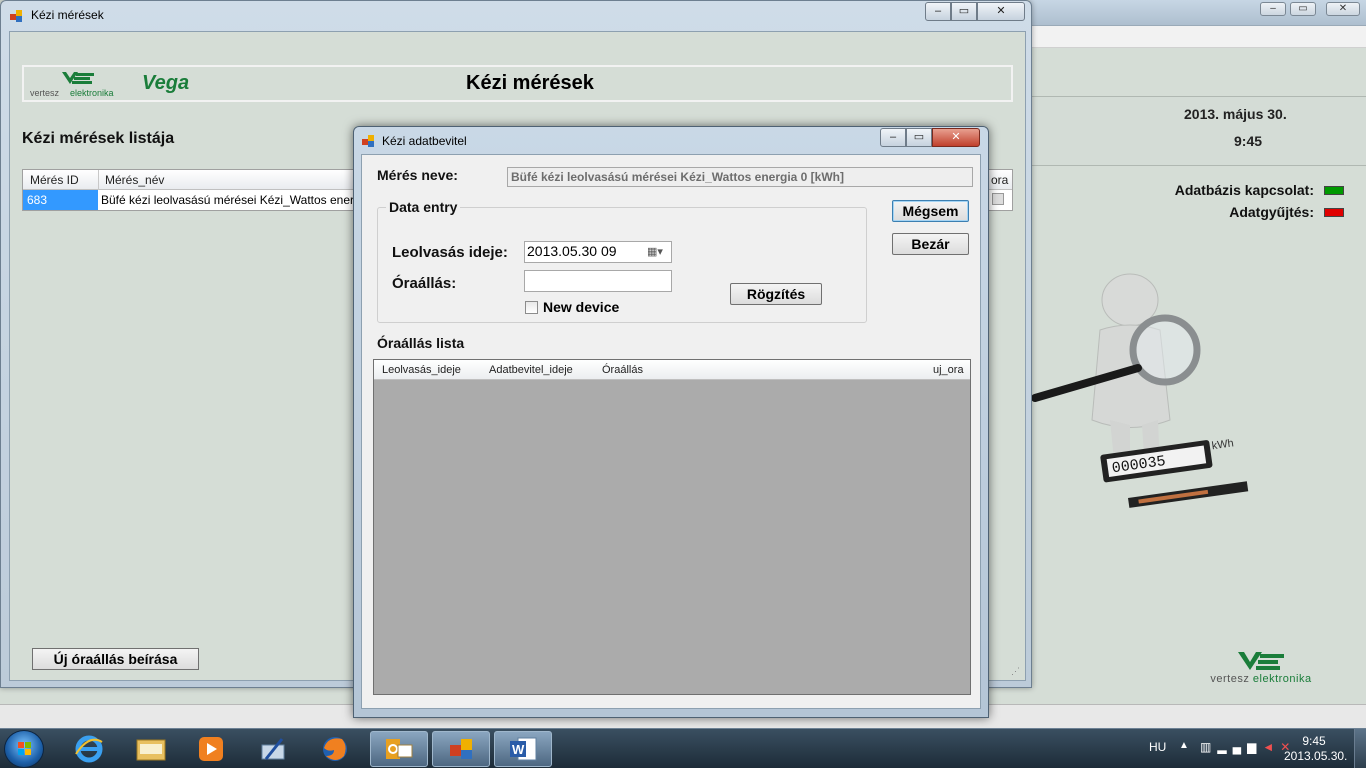  What do you see at coordinates (1314, 741) in the screenshot?
I see `clock-time: 9:45` at bounding box center [1314, 741].